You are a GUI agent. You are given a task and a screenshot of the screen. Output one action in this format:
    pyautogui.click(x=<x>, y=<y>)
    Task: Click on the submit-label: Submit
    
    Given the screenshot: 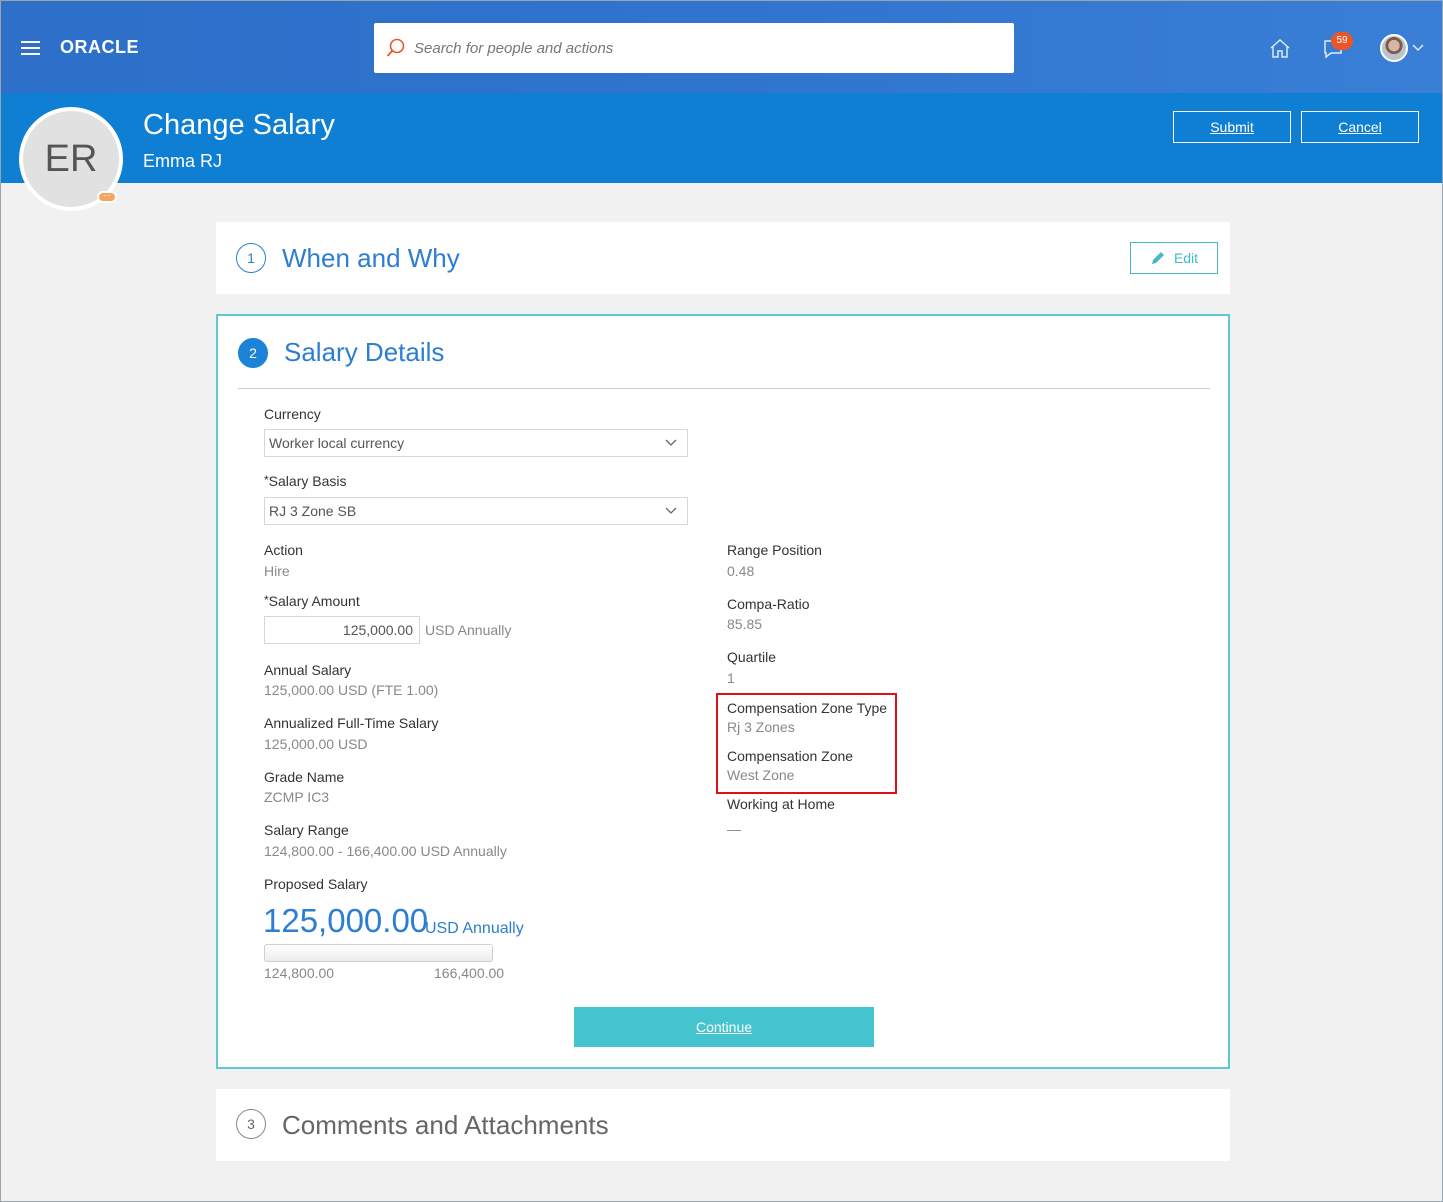 What is the action you would take?
    pyautogui.click(x=1232, y=127)
    